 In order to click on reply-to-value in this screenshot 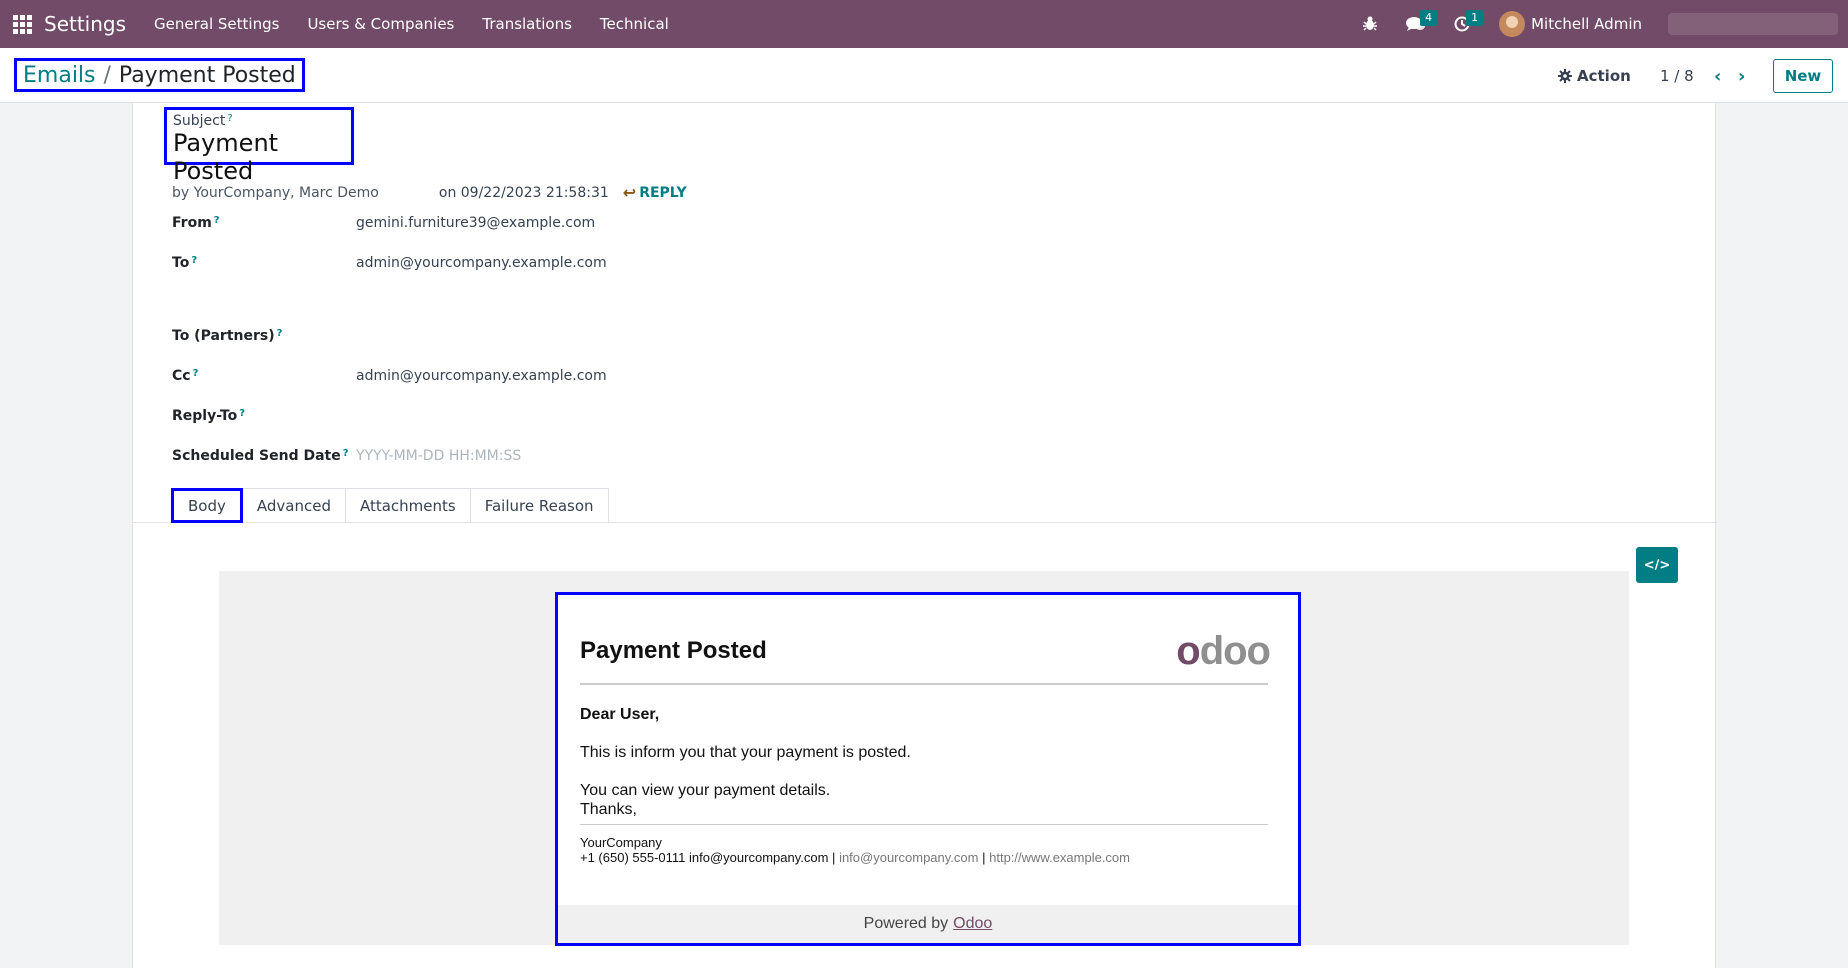, I will do `click(556, 416)`.